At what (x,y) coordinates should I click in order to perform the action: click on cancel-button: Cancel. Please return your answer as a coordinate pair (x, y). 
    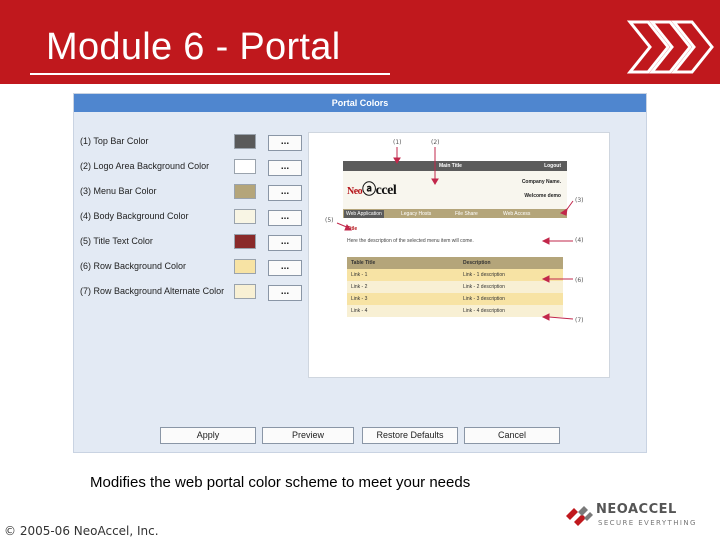
    Looking at the image, I should click on (512, 435).